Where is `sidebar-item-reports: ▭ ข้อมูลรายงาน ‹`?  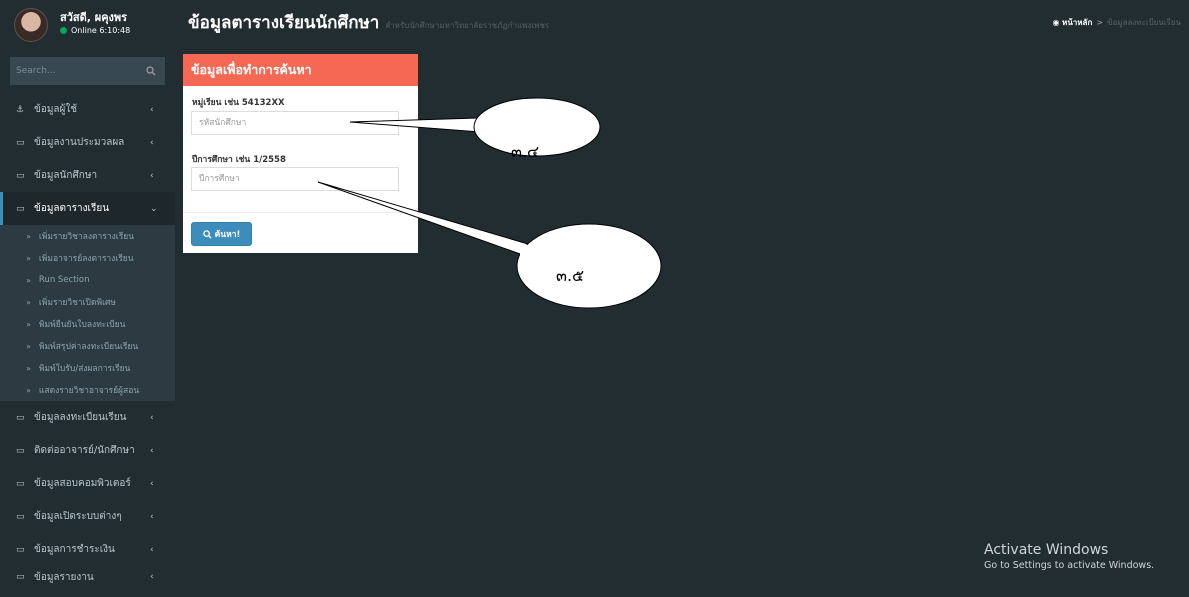 sidebar-item-reports: ▭ ข้อมูลรายงาน ‹ is located at coordinates (87, 577).